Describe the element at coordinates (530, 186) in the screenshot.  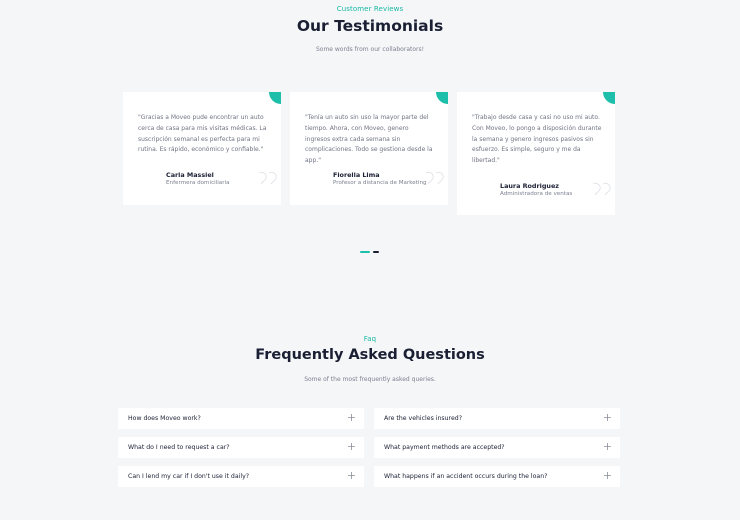
I see `testimonial-author-name: Laura Rodriguez` at that location.